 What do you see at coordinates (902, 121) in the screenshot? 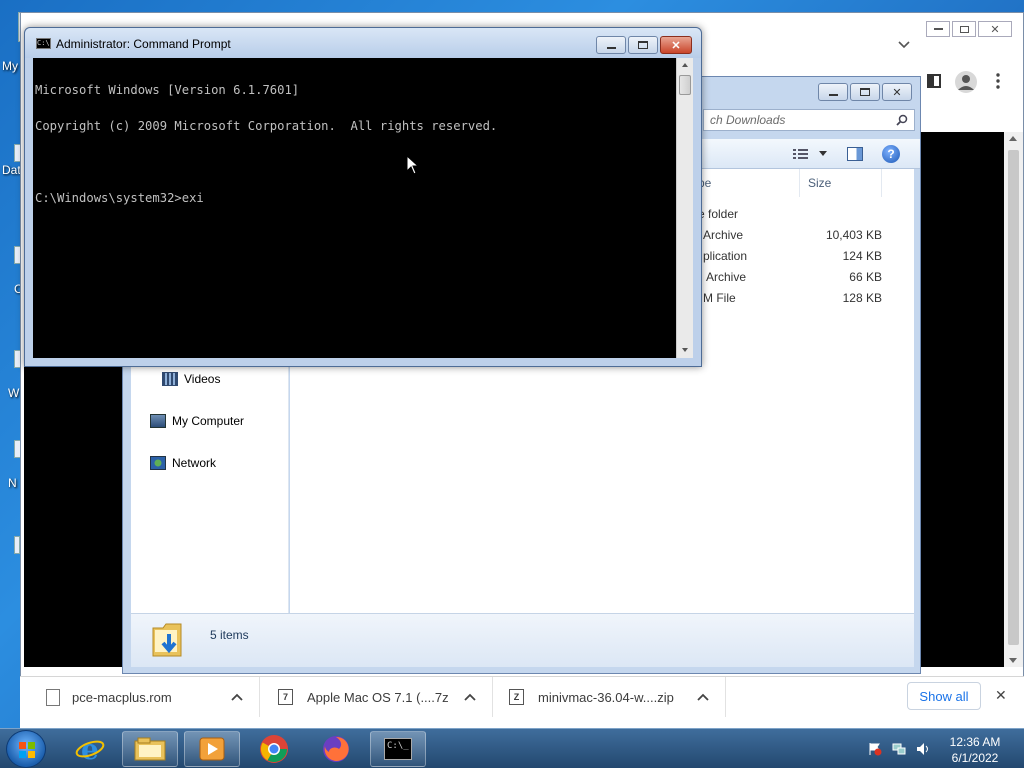
I see `search-icon` at bounding box center [902, 121].